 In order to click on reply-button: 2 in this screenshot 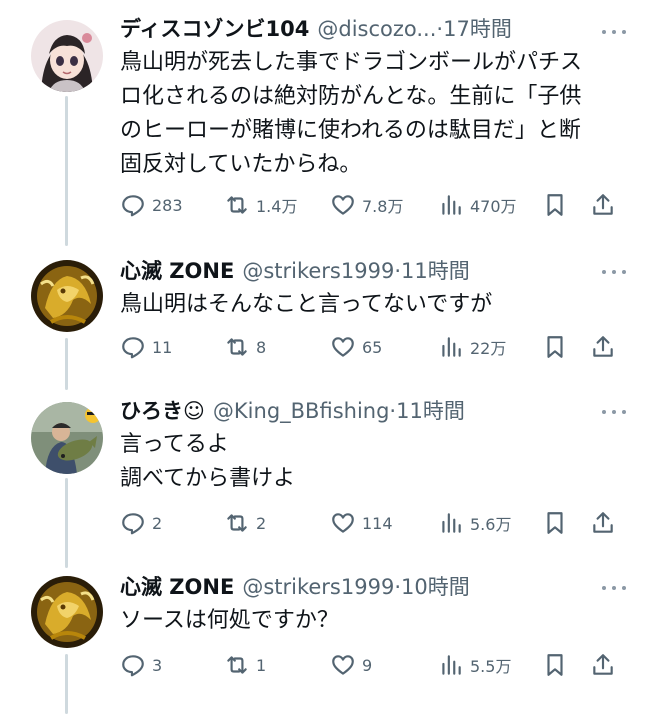, I will do `click(141, 523)`.